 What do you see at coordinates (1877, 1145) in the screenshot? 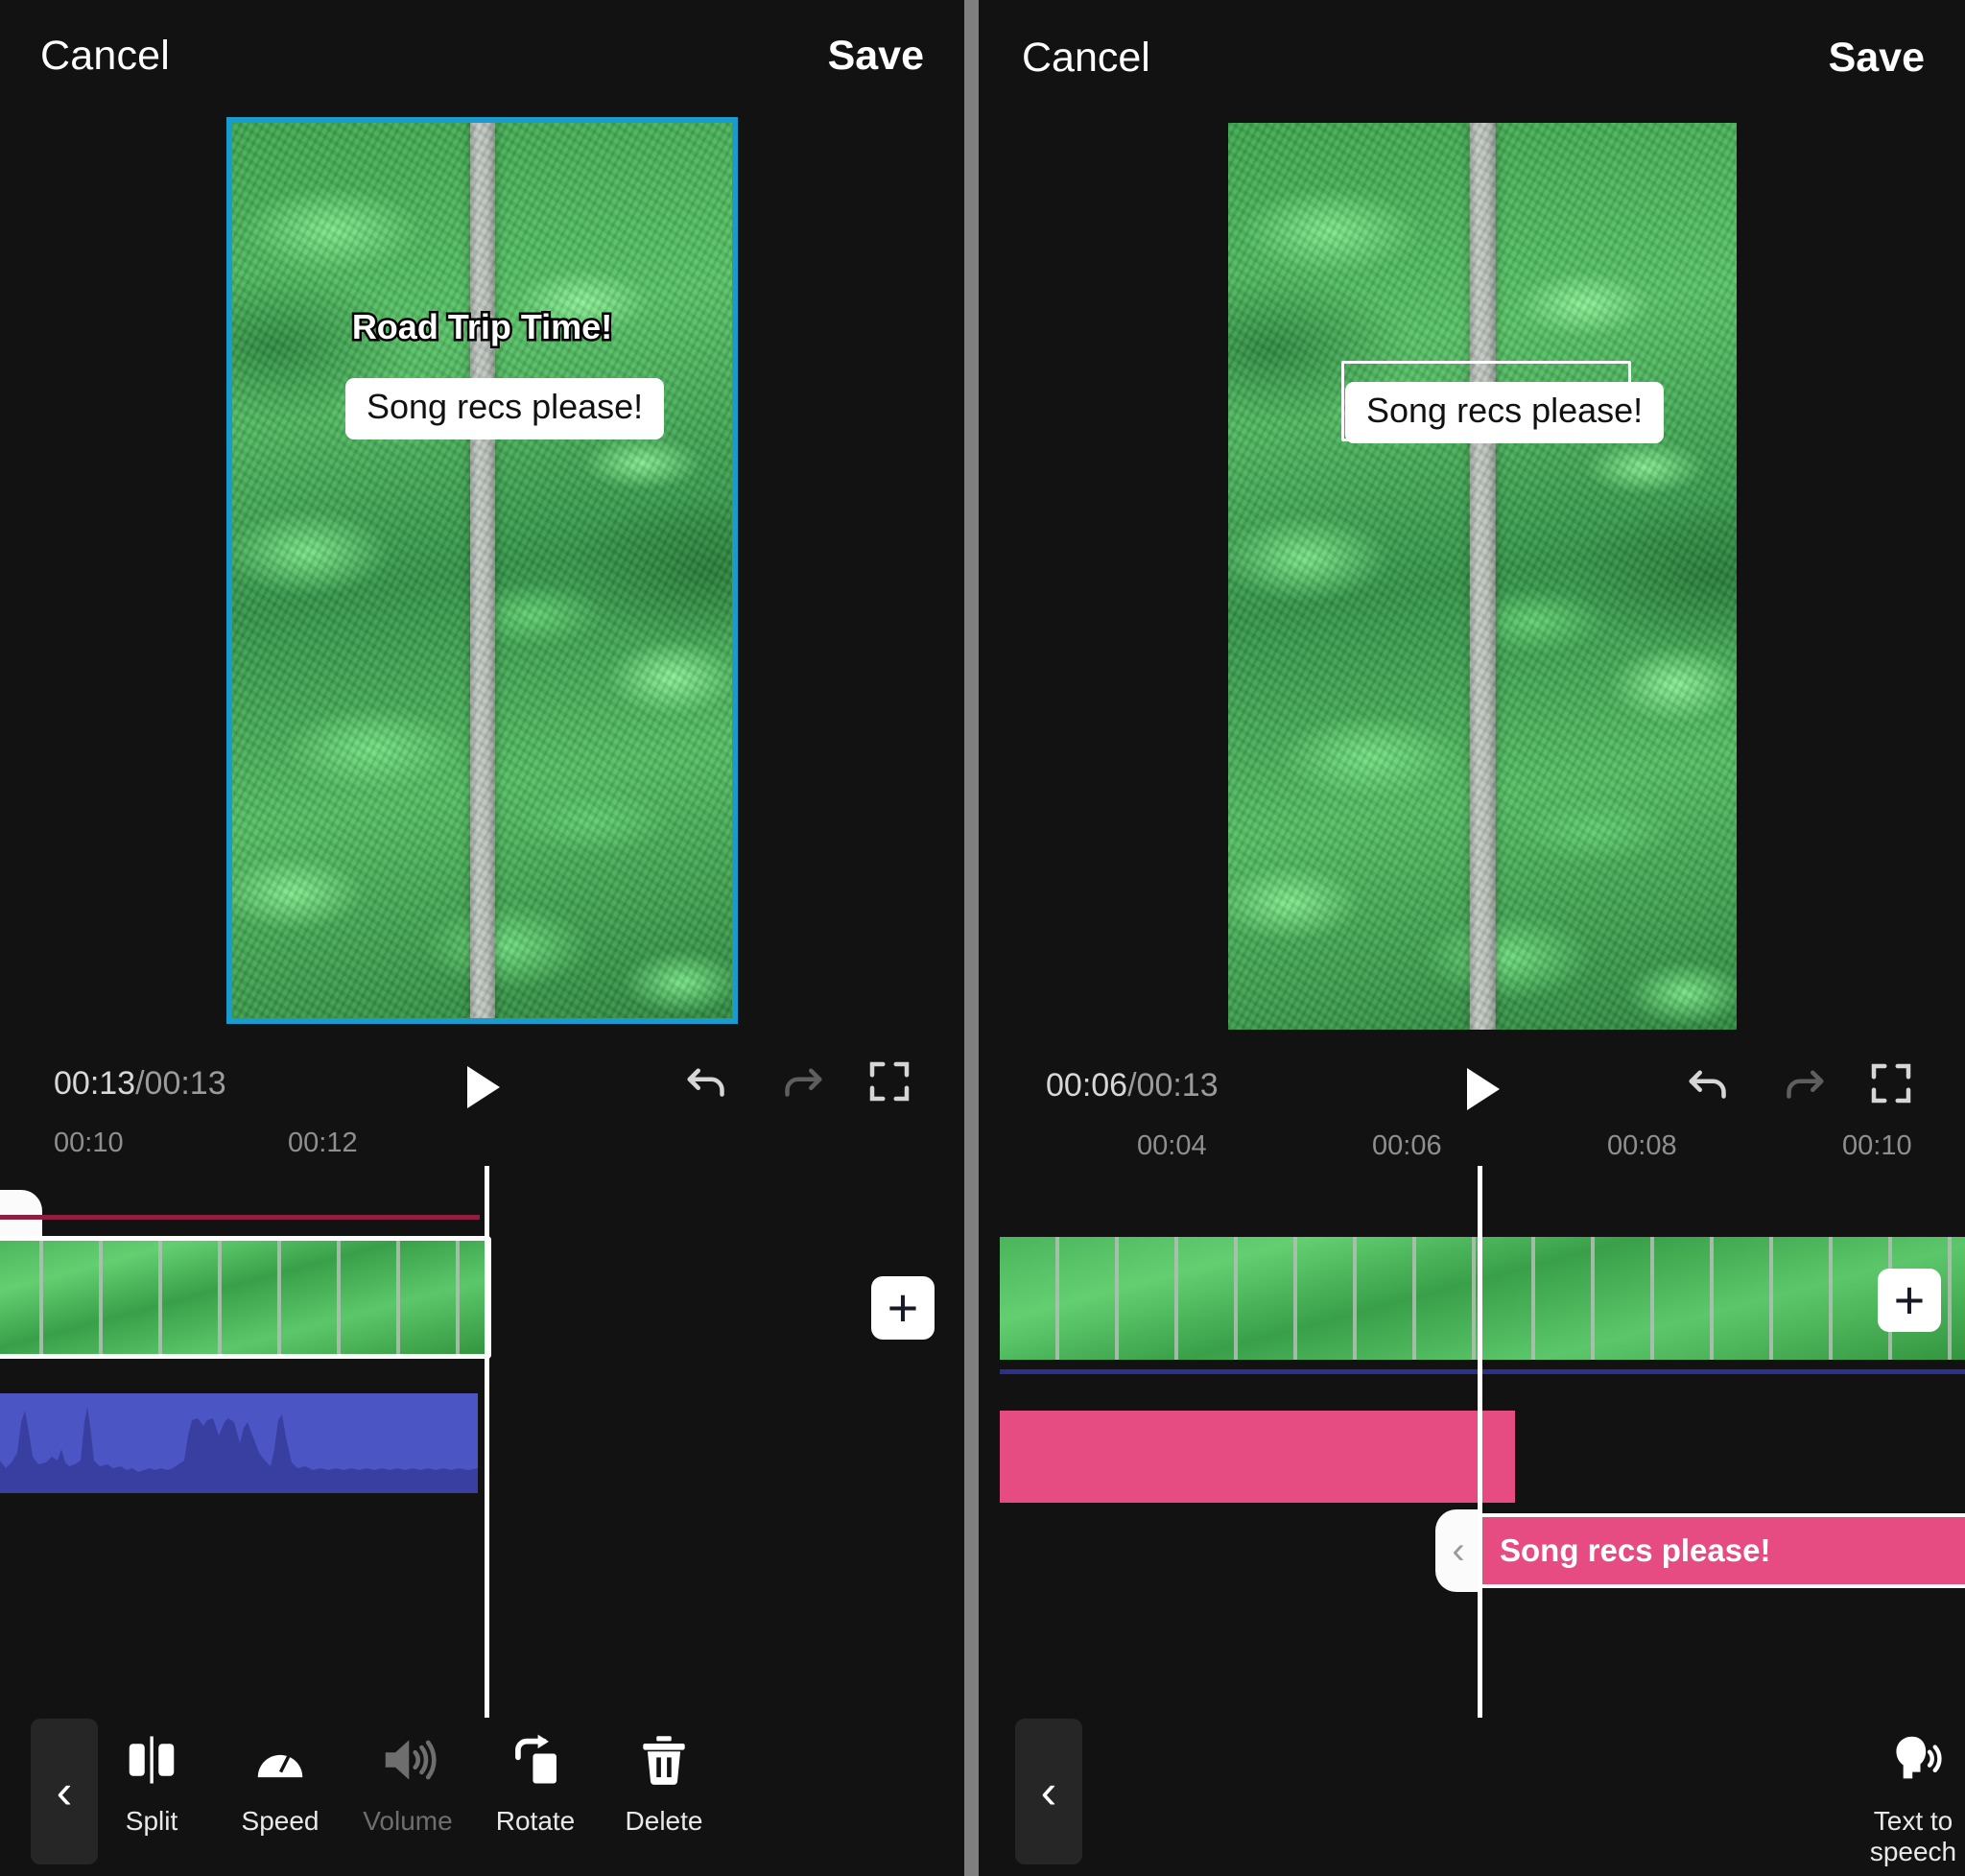
I see `ruler-tick: 00:10` at bounding box center [1877, 1145].